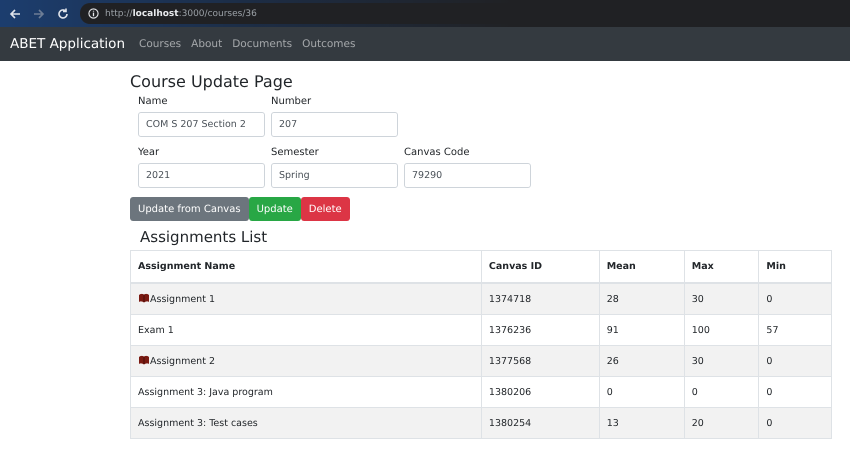 The width and height of the screenshot is (850, 455). What do you see at coordinates (641, 361) in the screenshot?
I see `table-cell: 26` at bounding box center [641, 361].